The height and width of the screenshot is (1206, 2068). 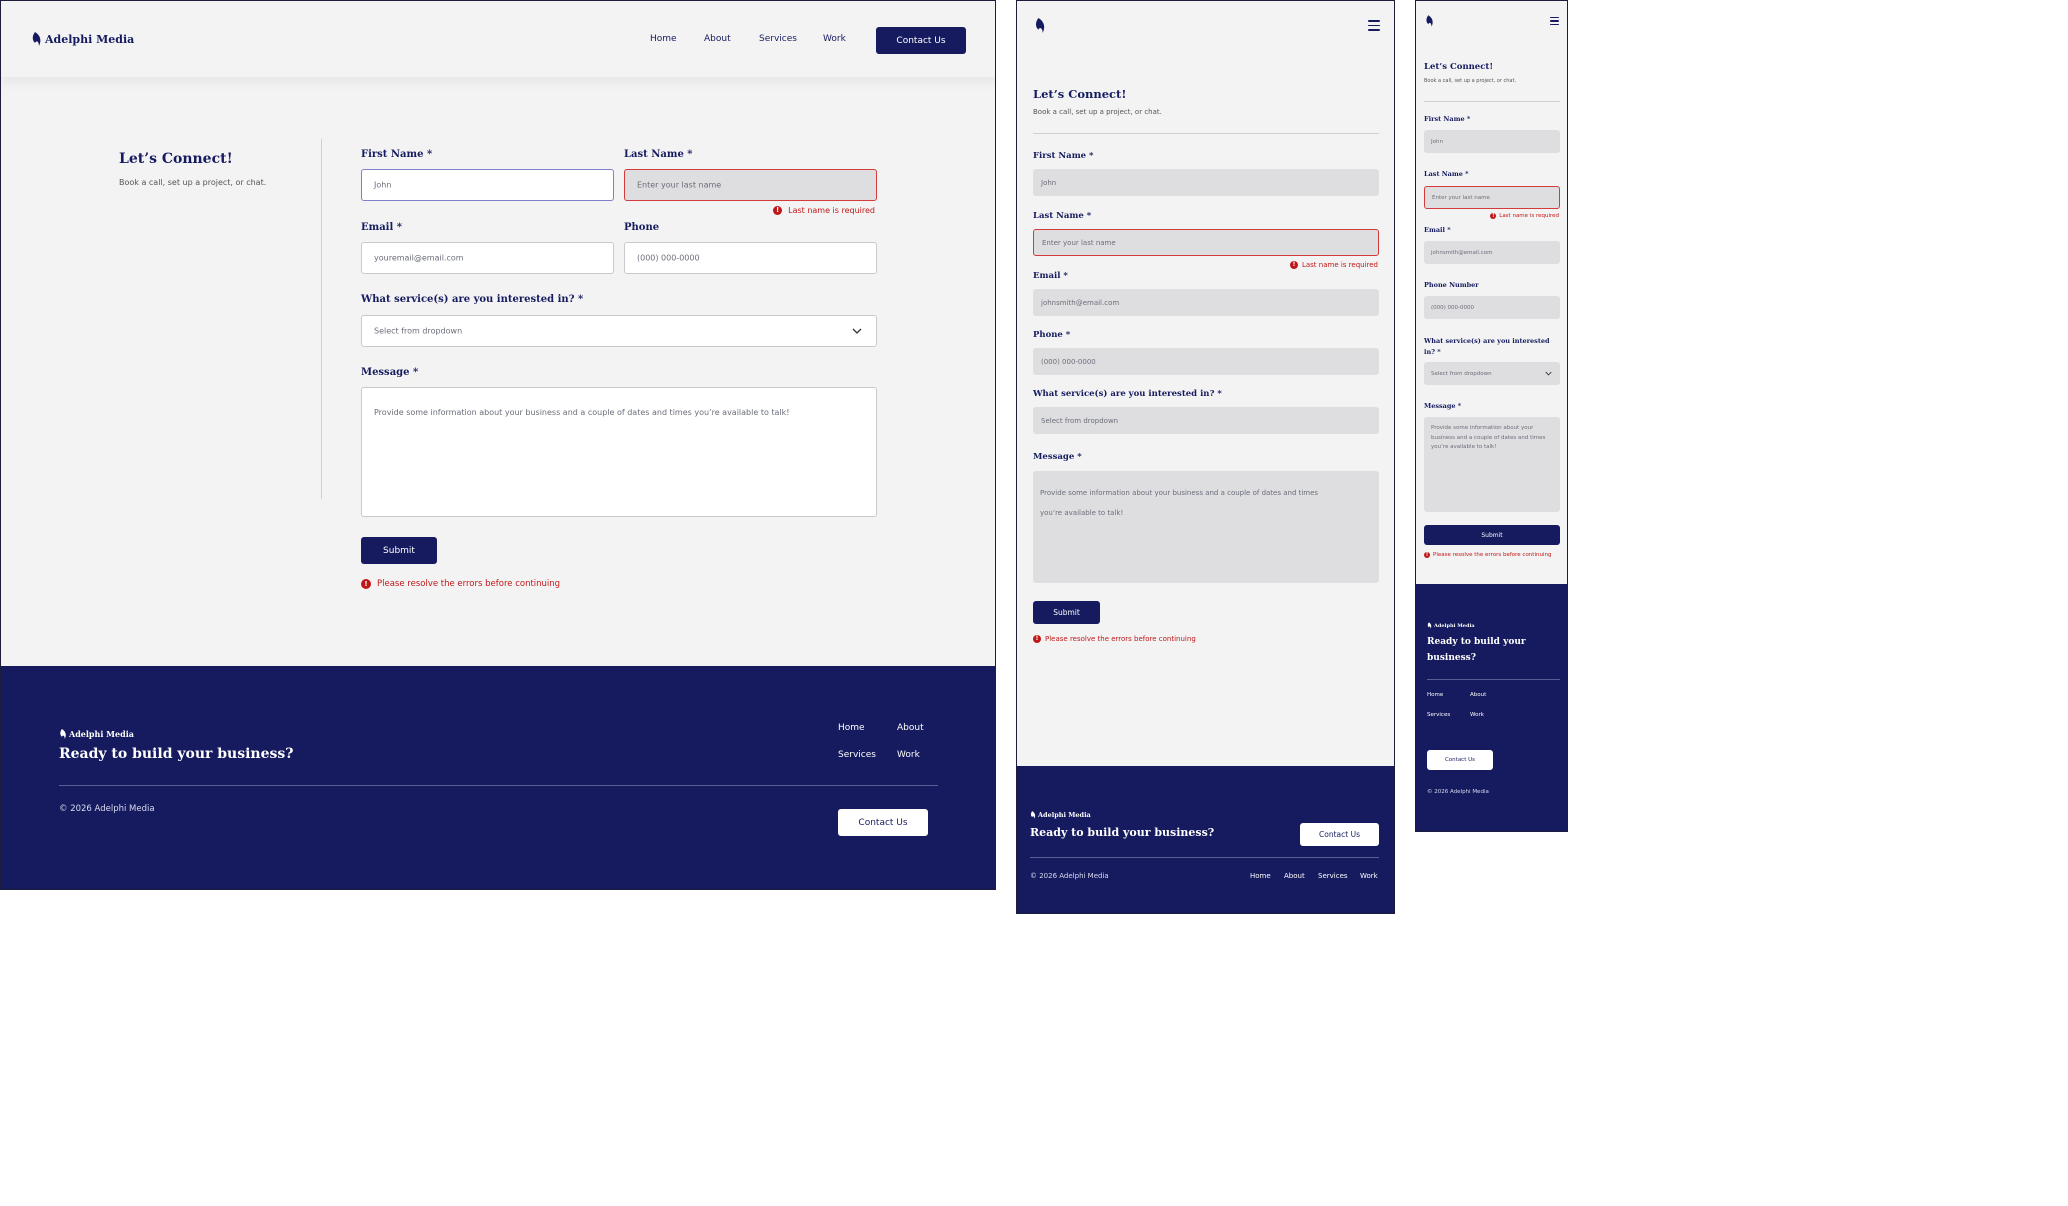 I want to click on phone-label: Phone *, so click(x=1052, y=335).